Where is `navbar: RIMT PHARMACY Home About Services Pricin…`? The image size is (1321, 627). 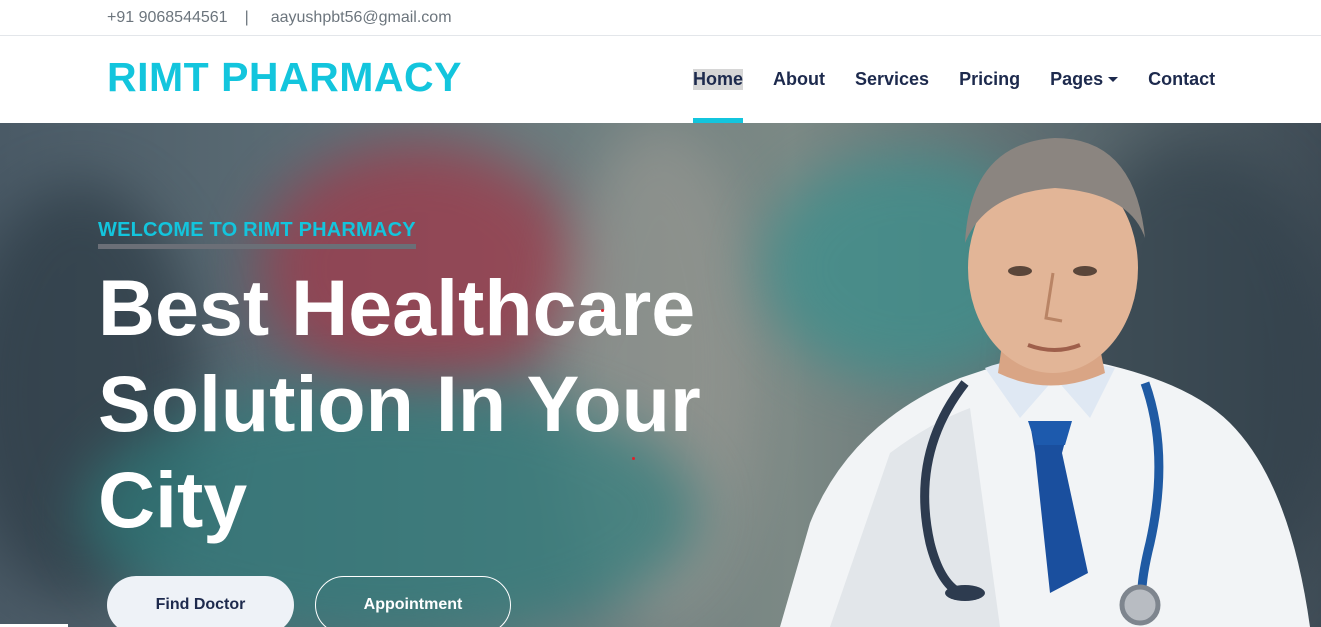
navbar: RIMT PHARMACY Home About Services Pricin… is located at coordinates (660, 79).